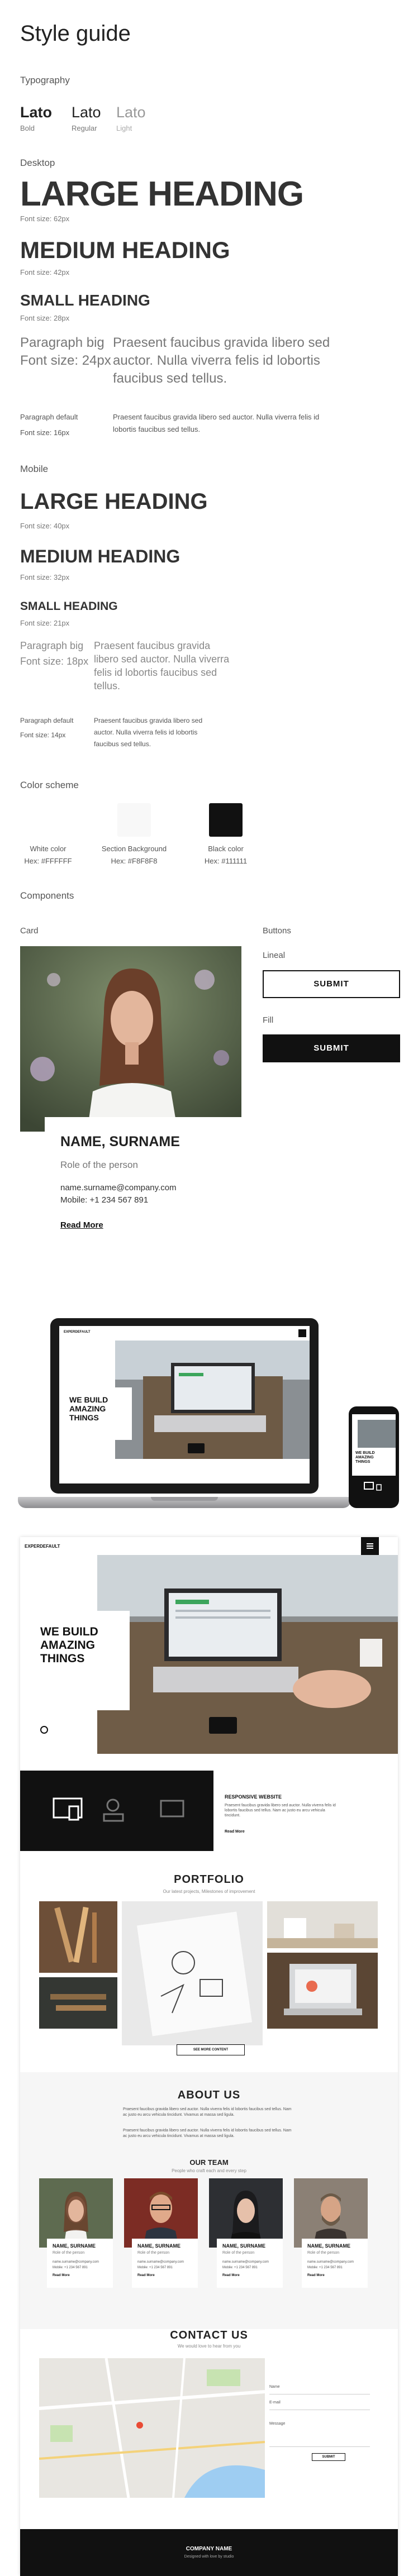 This screenshot has width=418, height=2576. I want to click on form-name-label: Name, so click(274, 2387).